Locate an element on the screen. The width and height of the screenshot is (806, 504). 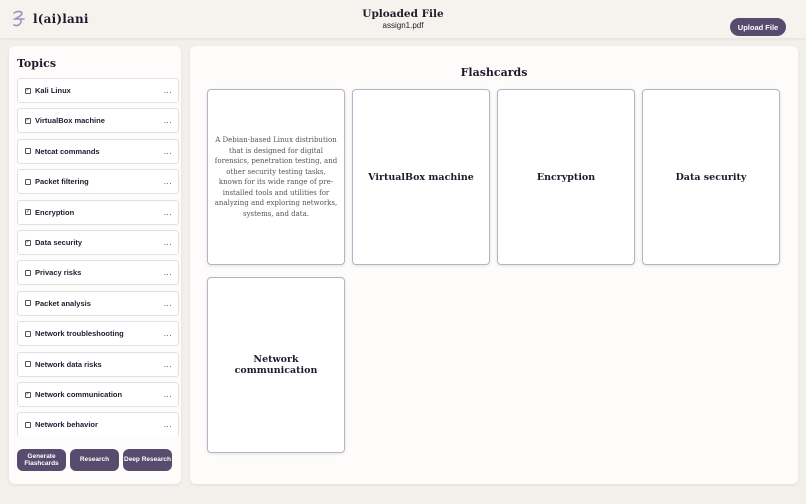
topic-label: Kali Linux is located at coordinates (53, 90).